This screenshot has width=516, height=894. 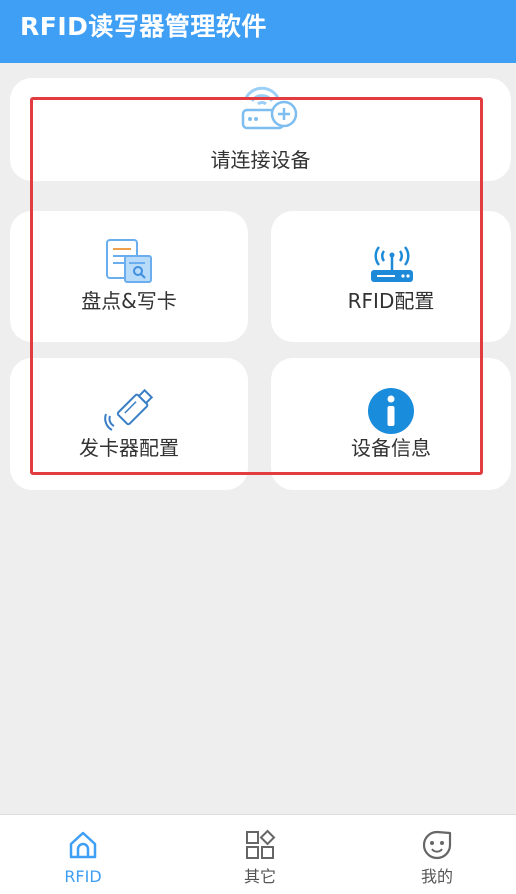 What do you see at coordinates (260, 160) in the screenshot?
I see `connect-device-label: 请连接设备` at bounding box center [260, 160].